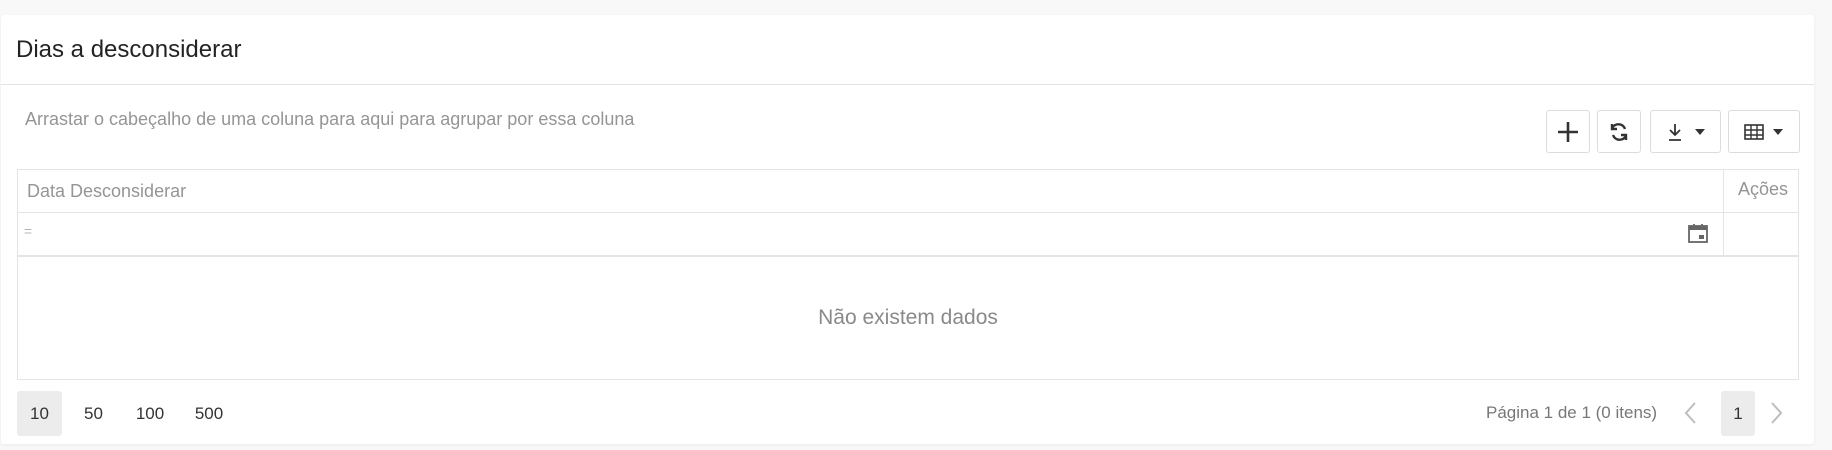 This screenshot has height=450, width=1832. Describe the element at coordinates (107, 191) in the screenshot. I see `column-header-label: Data Desconsiderar` at that location.